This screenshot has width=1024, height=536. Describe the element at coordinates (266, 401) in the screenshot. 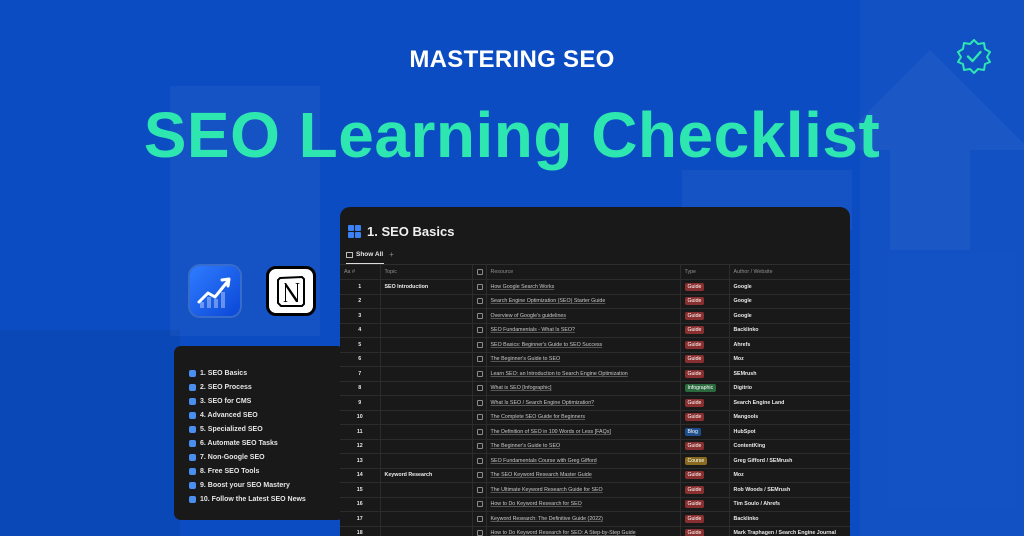

I see `toc-item: 3. SEO for CMS` at that location.